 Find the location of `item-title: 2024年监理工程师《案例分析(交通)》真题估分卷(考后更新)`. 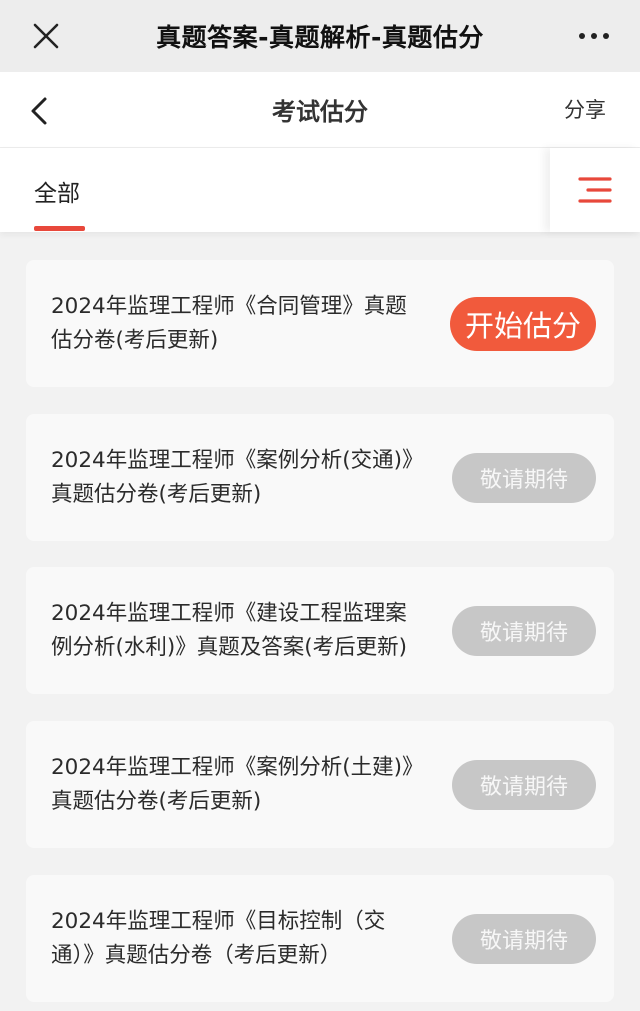

item-title: 2024年监理工程师《案例分析(交通)》真题估分卷(考后更新) is located at coordinates (232, 477).